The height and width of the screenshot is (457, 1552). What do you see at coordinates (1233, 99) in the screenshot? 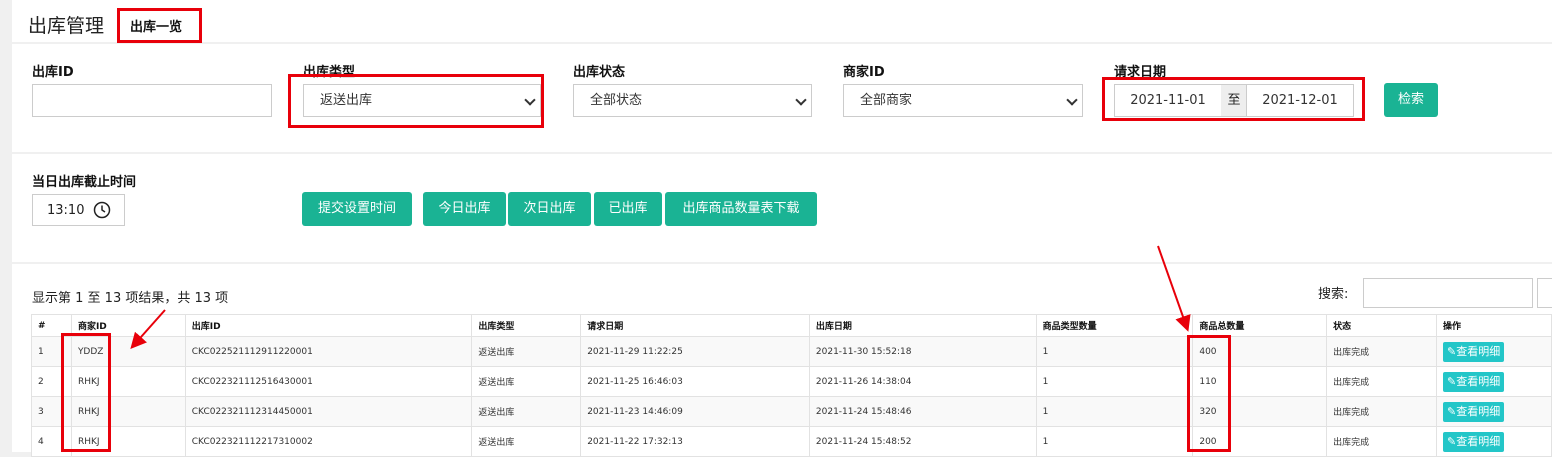
I see `highlight-box-request-date` at bounding box center [1233, 99].